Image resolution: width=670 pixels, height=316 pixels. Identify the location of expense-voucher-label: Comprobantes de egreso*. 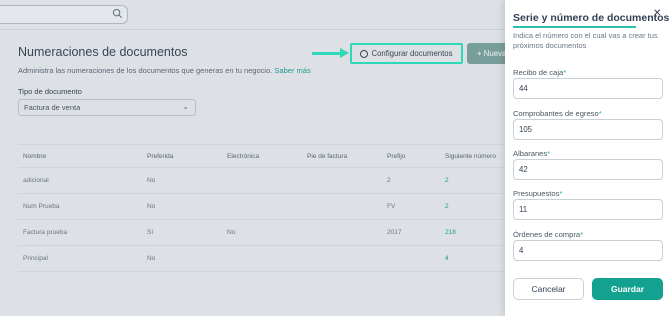
(557, 113).